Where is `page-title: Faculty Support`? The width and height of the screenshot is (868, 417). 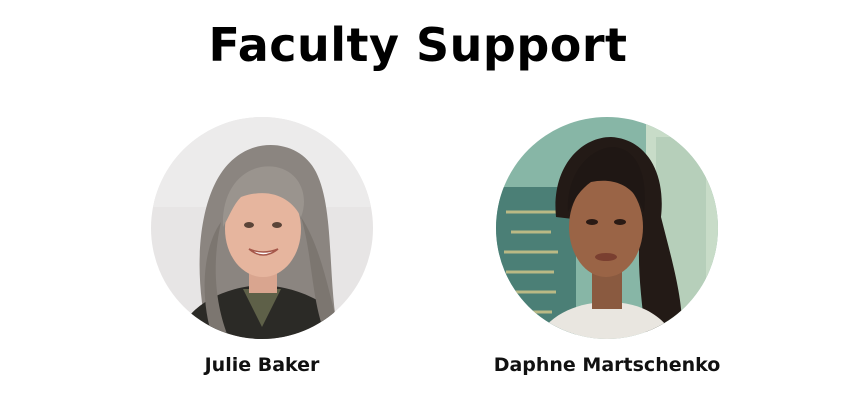
page-title: Faculty Support is located at coordinates (418, 45).